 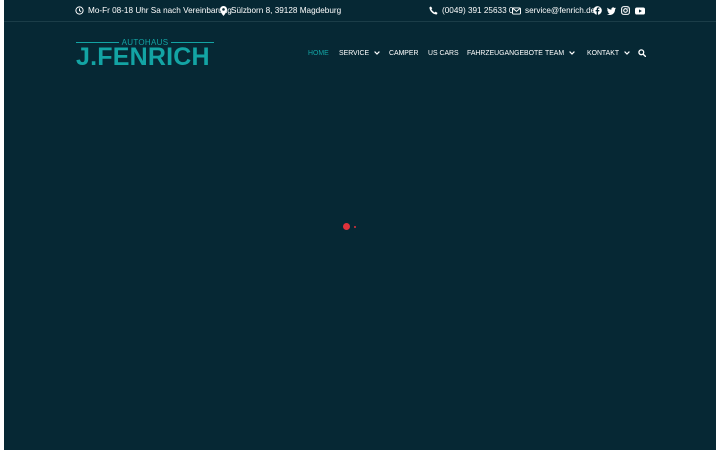 I want to click on email-text: service@fenrich.de, so click(x=560, y=10).